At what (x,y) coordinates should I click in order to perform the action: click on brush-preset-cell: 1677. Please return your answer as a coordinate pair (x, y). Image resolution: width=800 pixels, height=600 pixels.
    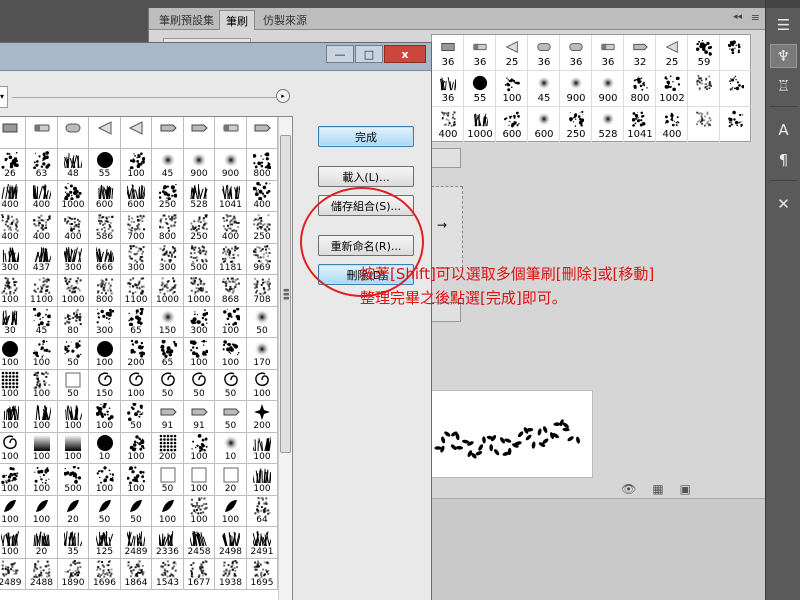
    Looking at the image, I should click on (199, 574).